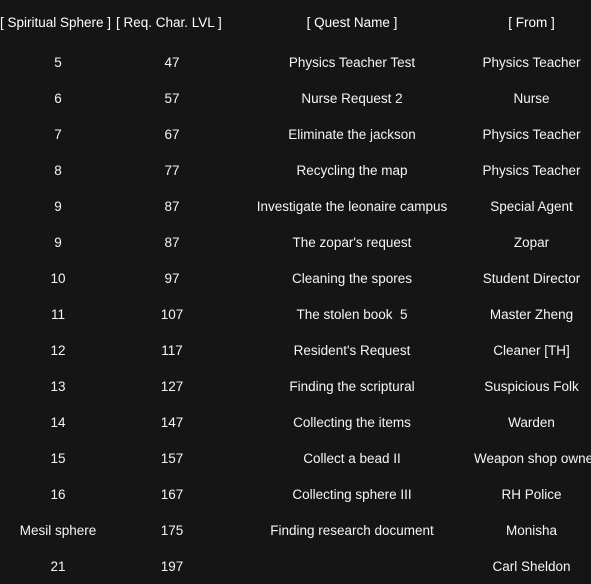  Describe the element at coordinates (172, 98) in the screenshot. I see `cell-req-char-lvl: 57` at that location.